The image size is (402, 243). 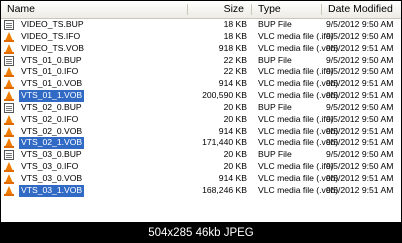 I want to click on file-size: 200,590 KB, so click(x=224, y=95).